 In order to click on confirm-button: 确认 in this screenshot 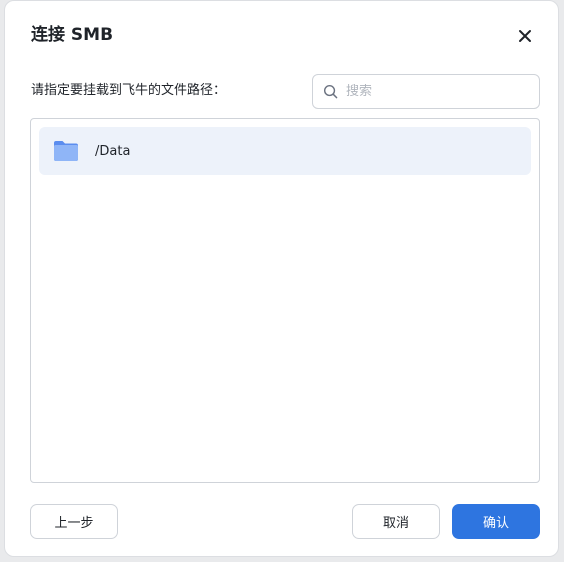, I will do `click(496, 521)`.